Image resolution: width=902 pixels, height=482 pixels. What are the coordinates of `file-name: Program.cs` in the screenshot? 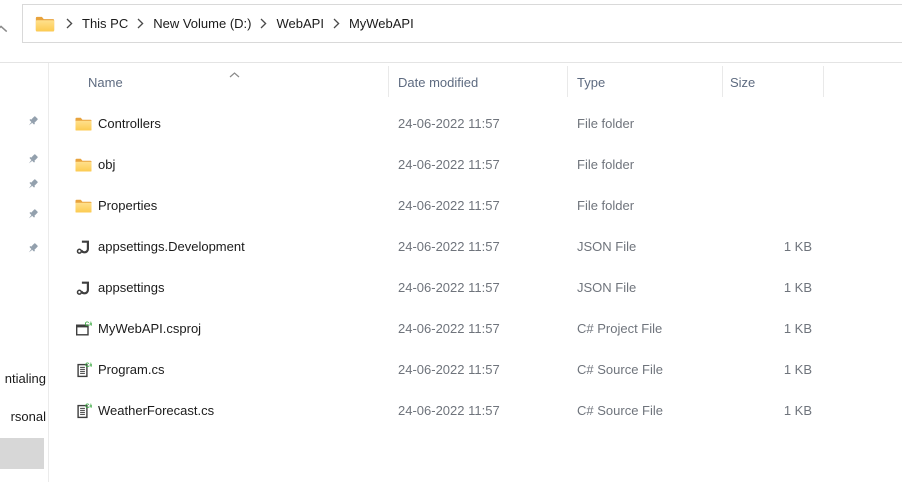 It's located at (131, 369).